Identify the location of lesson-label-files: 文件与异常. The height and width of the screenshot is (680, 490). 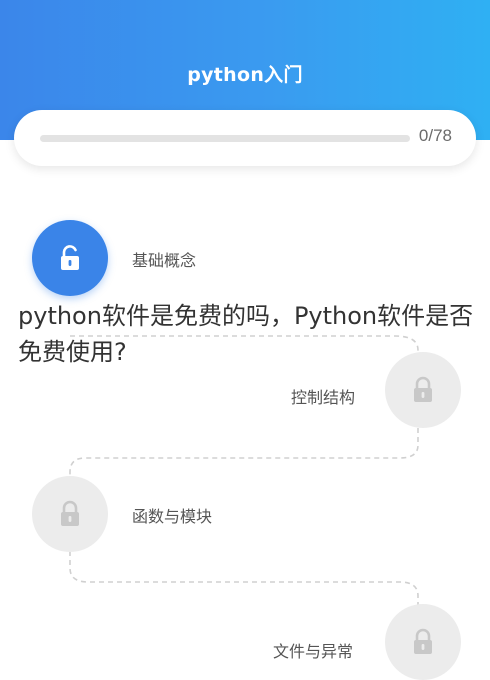
(313, 651).